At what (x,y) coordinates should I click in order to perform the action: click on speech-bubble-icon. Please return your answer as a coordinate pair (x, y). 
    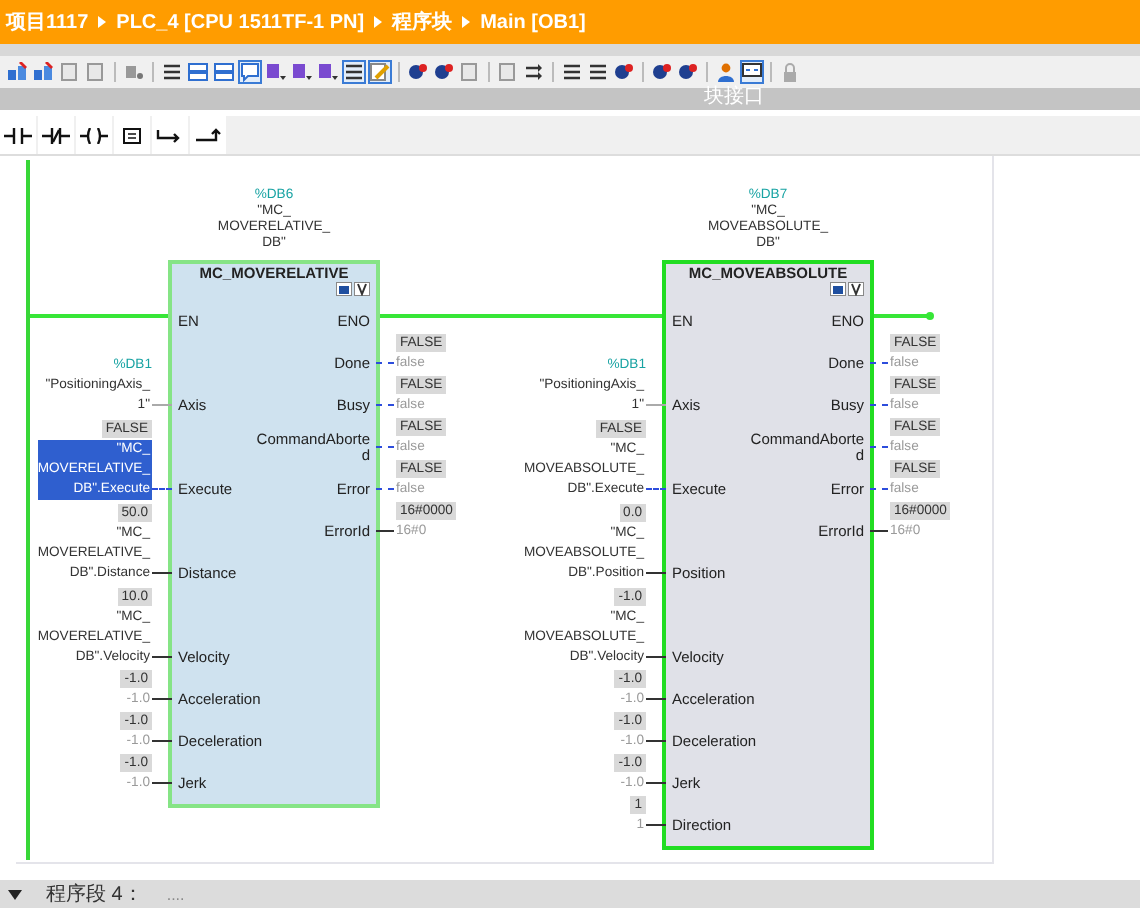
    Looking at the image, I should click on (250, 72).